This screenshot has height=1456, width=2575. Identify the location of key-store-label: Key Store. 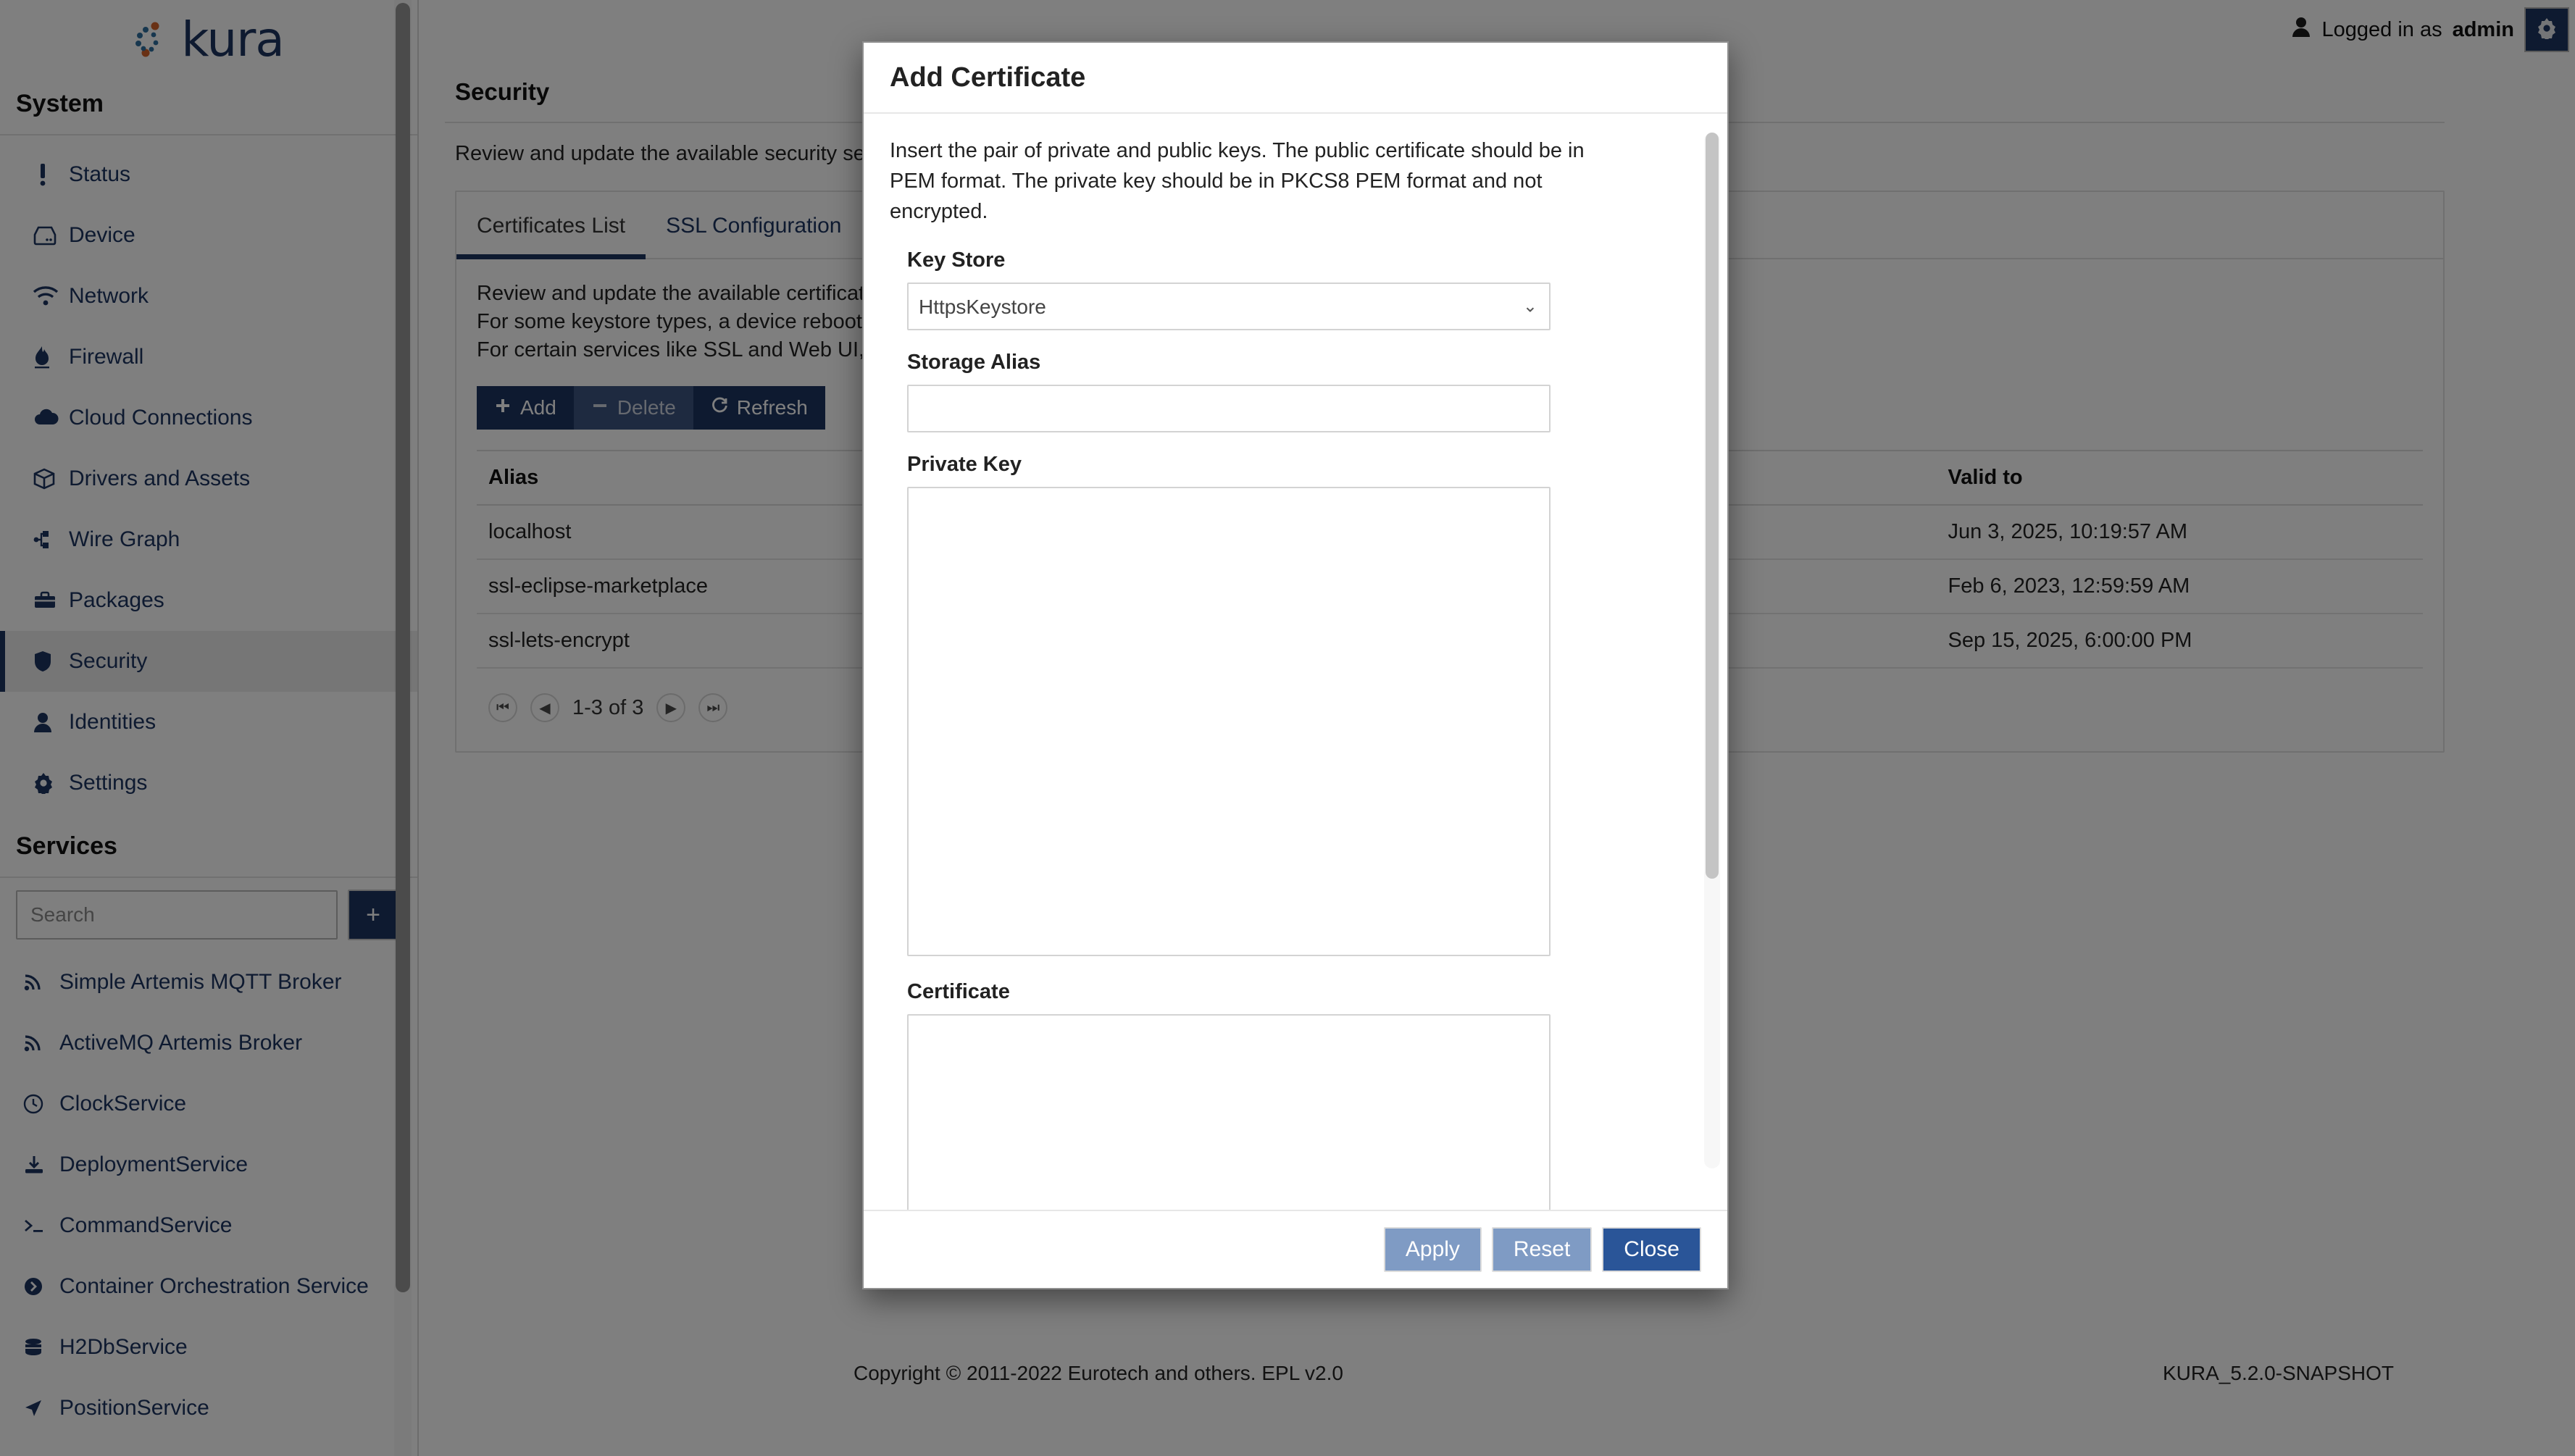
(956, 260).